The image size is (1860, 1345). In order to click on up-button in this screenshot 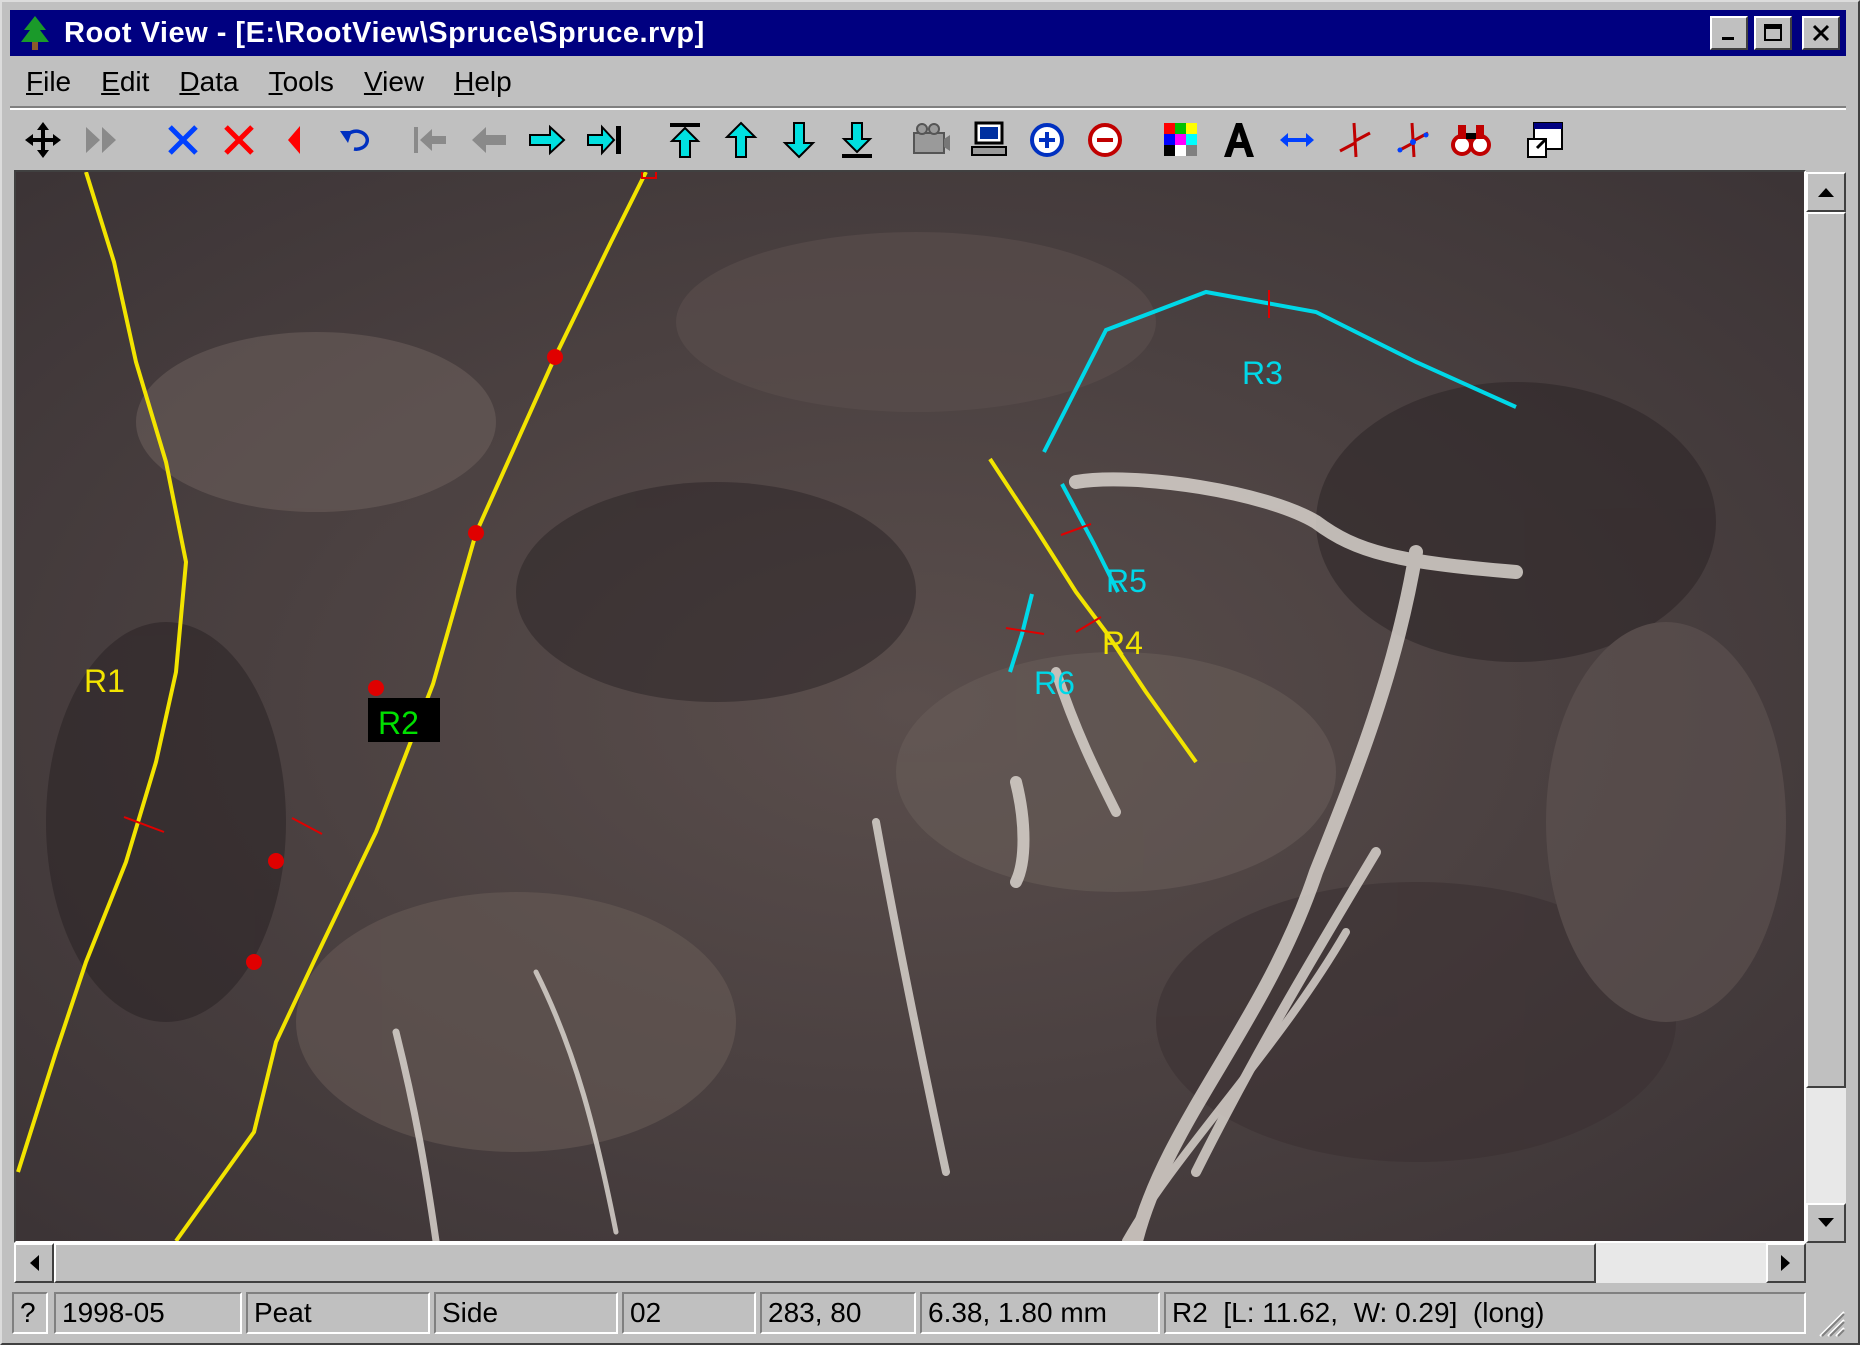, I will do `click(741, 140)`.